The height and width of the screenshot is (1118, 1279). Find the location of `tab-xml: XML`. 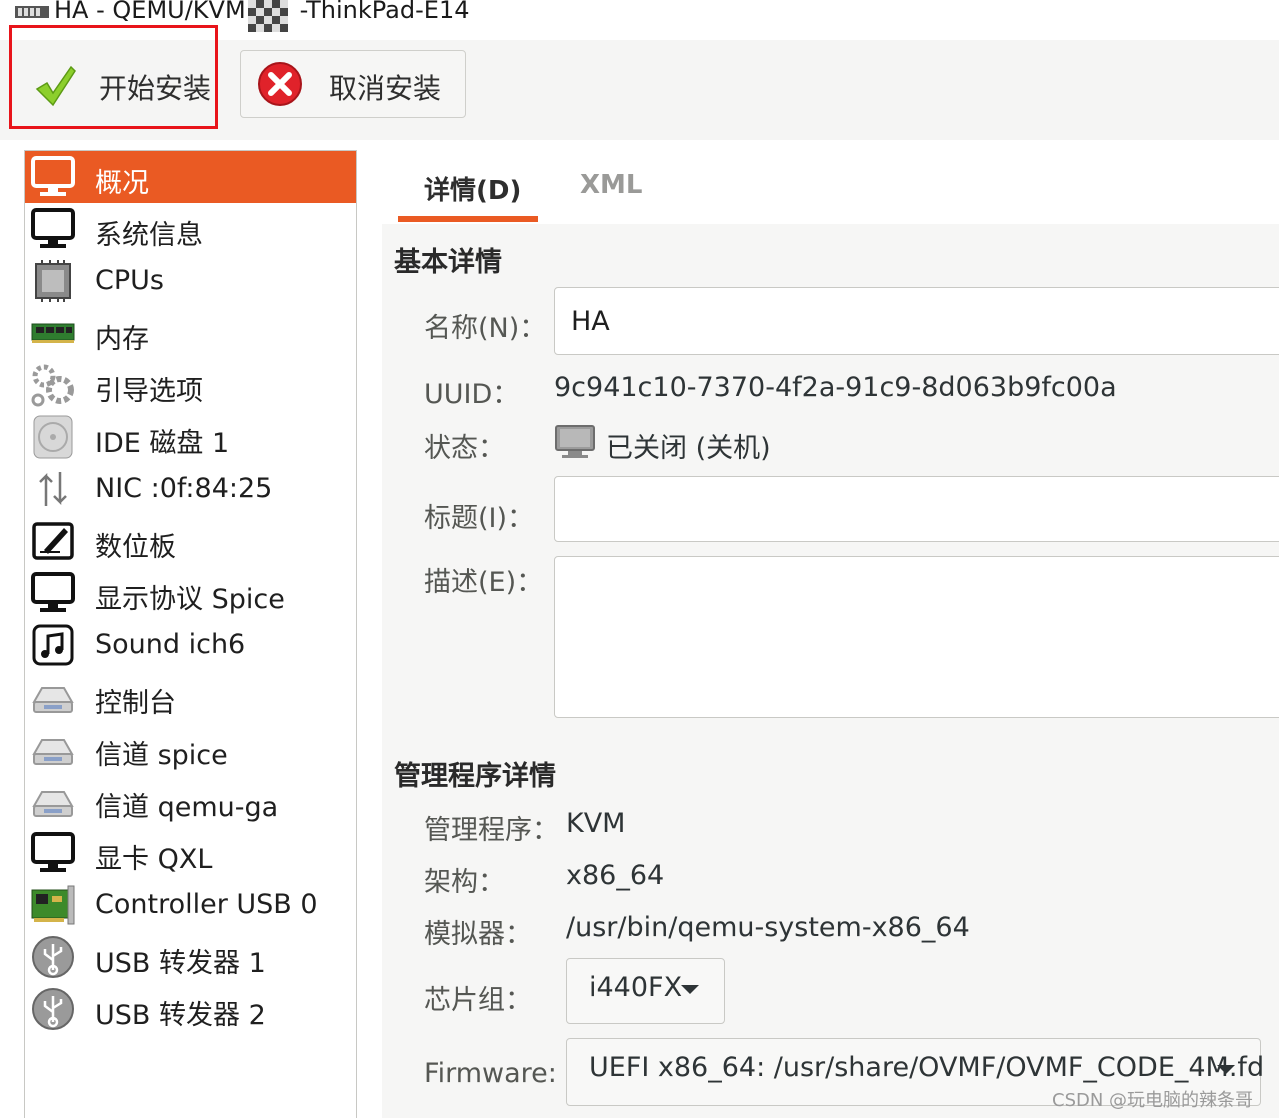

tab-xml: XML is located at coordinates (611, 185).